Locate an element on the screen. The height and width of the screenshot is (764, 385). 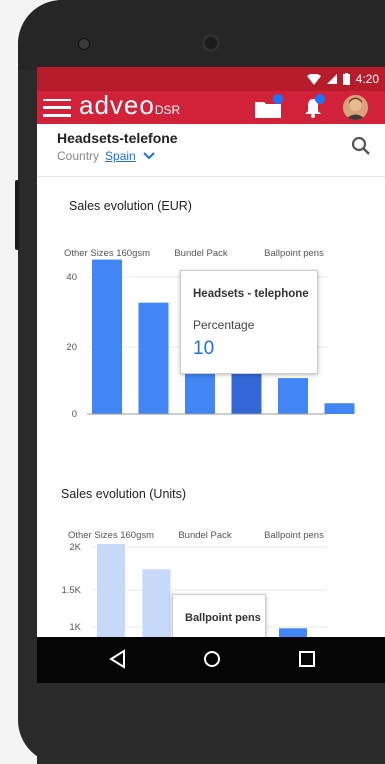
chart2-tooltip: Ballpoint pens is located at coordinates (219, 615).